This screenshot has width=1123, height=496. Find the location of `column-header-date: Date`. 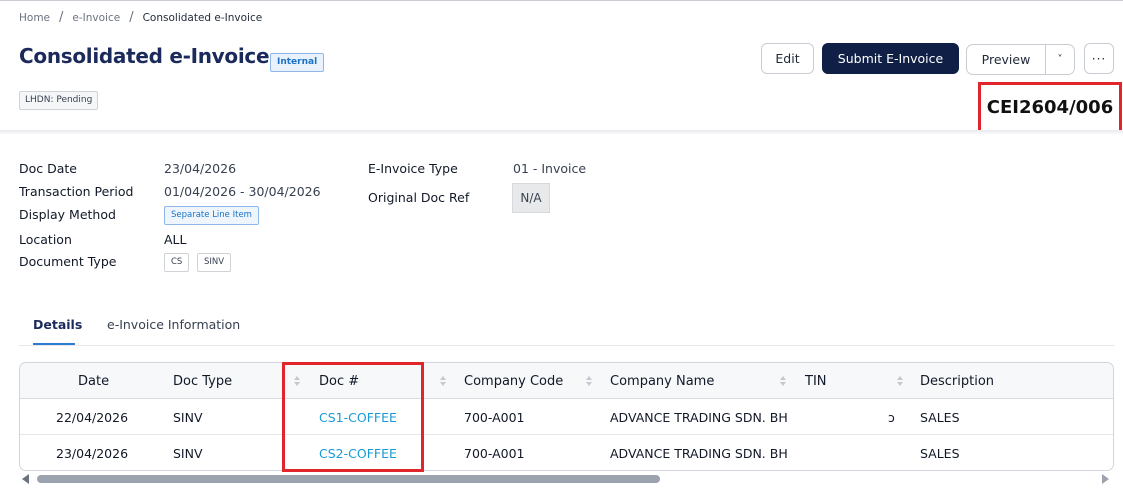

column-header-date: Date is located at coordinates (93, 381).